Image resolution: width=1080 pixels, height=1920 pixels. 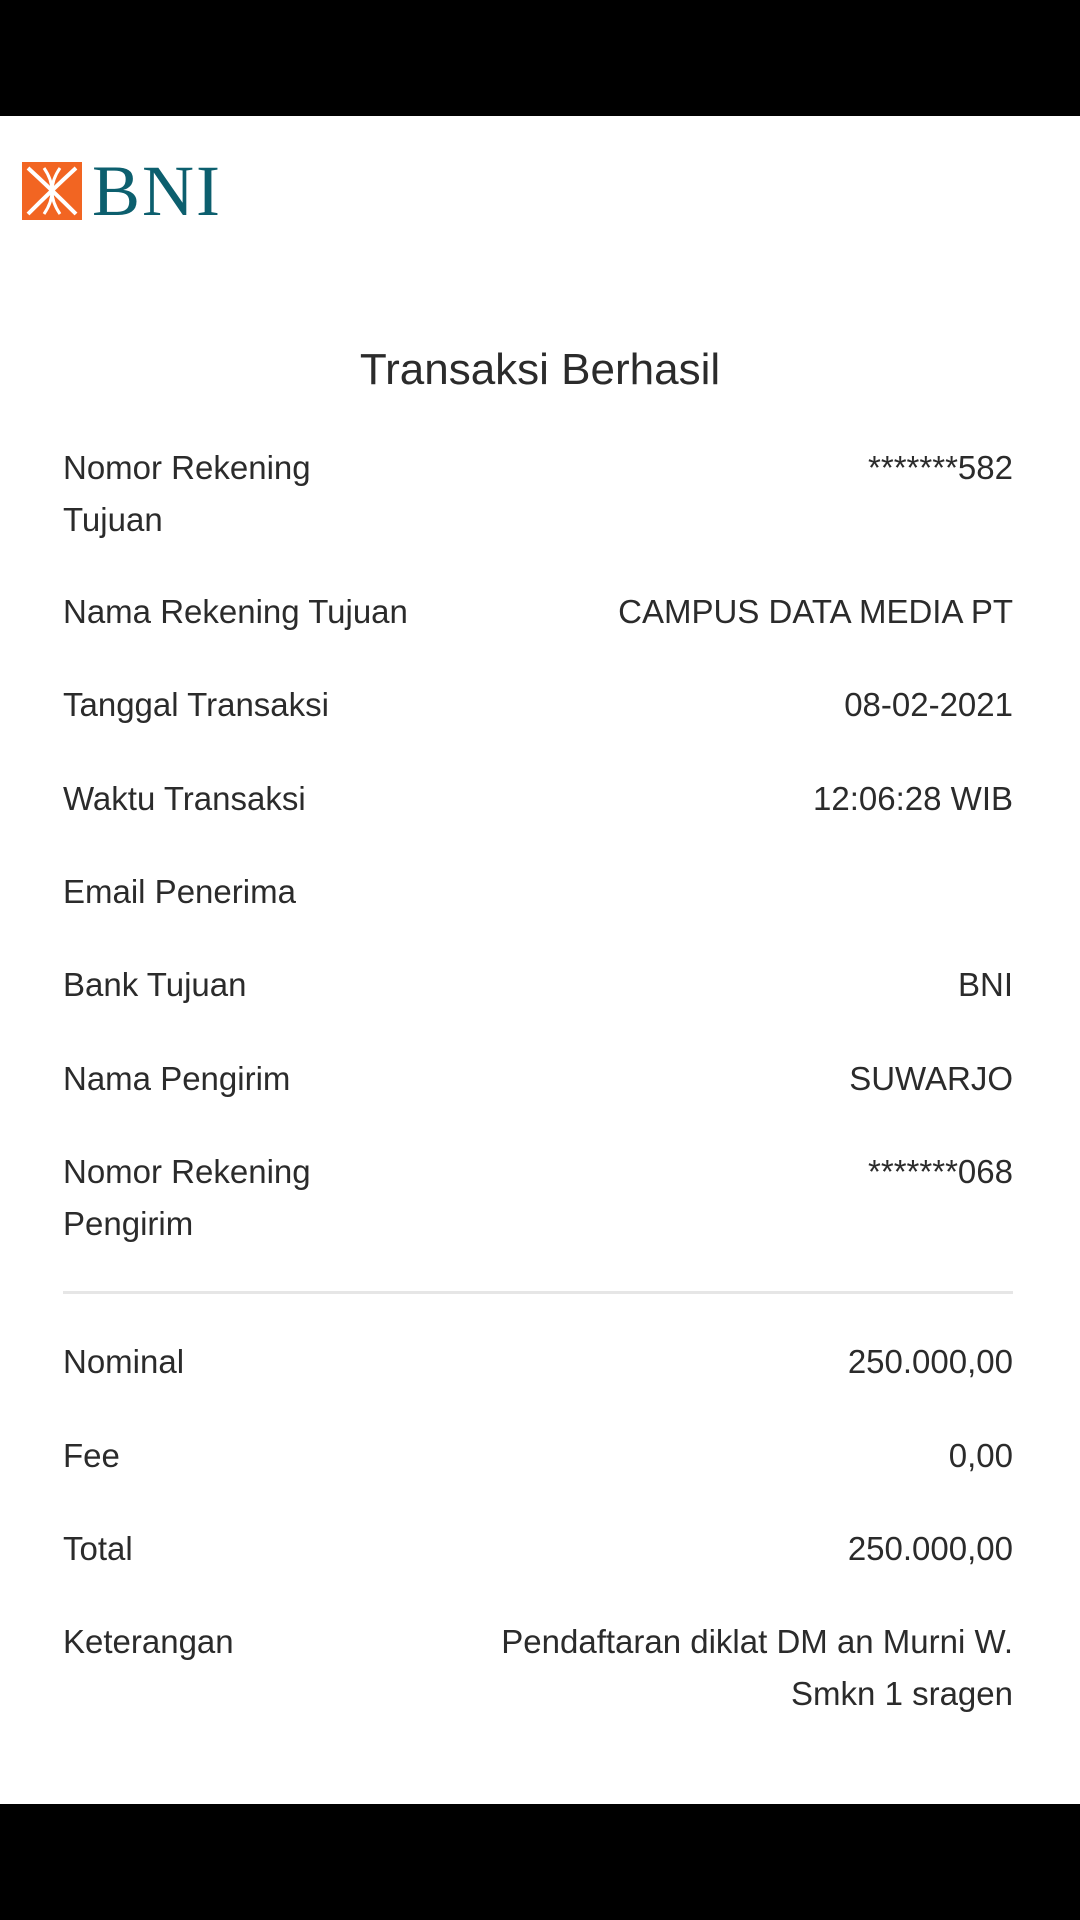 I want to click on detail-value: *******068, so click(x=940, y=1171).